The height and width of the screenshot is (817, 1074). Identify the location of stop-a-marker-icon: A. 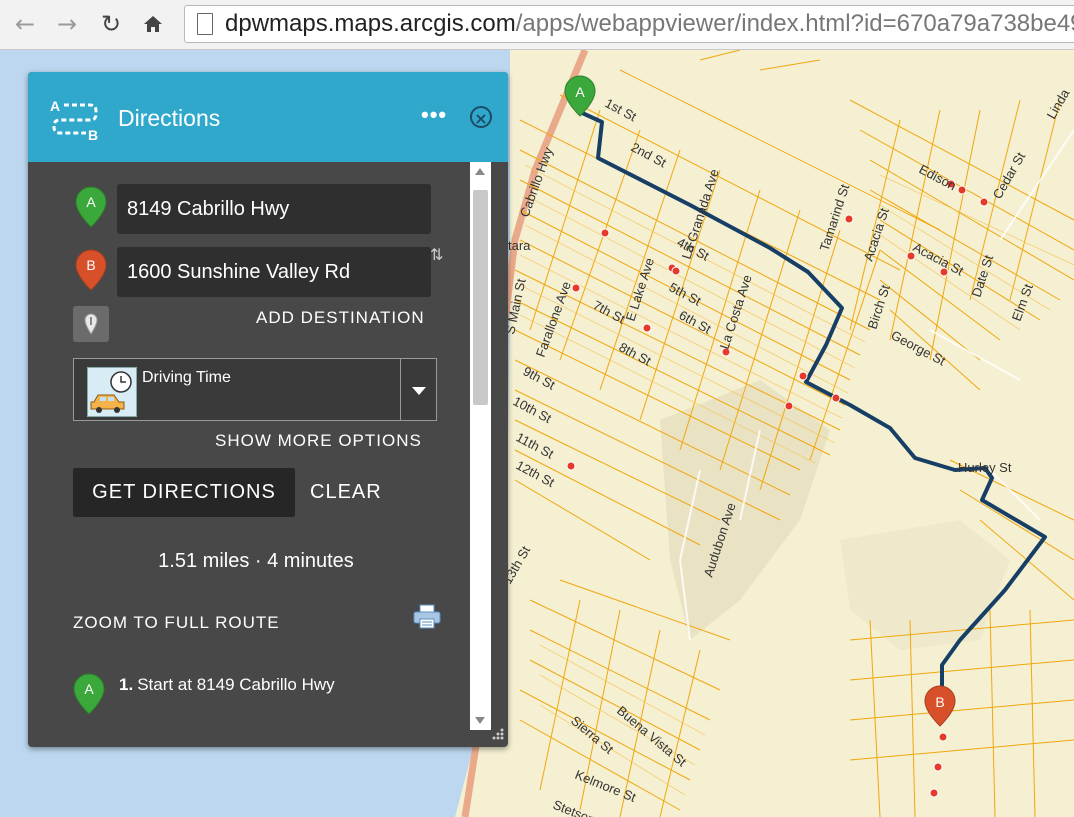
(91, 207).